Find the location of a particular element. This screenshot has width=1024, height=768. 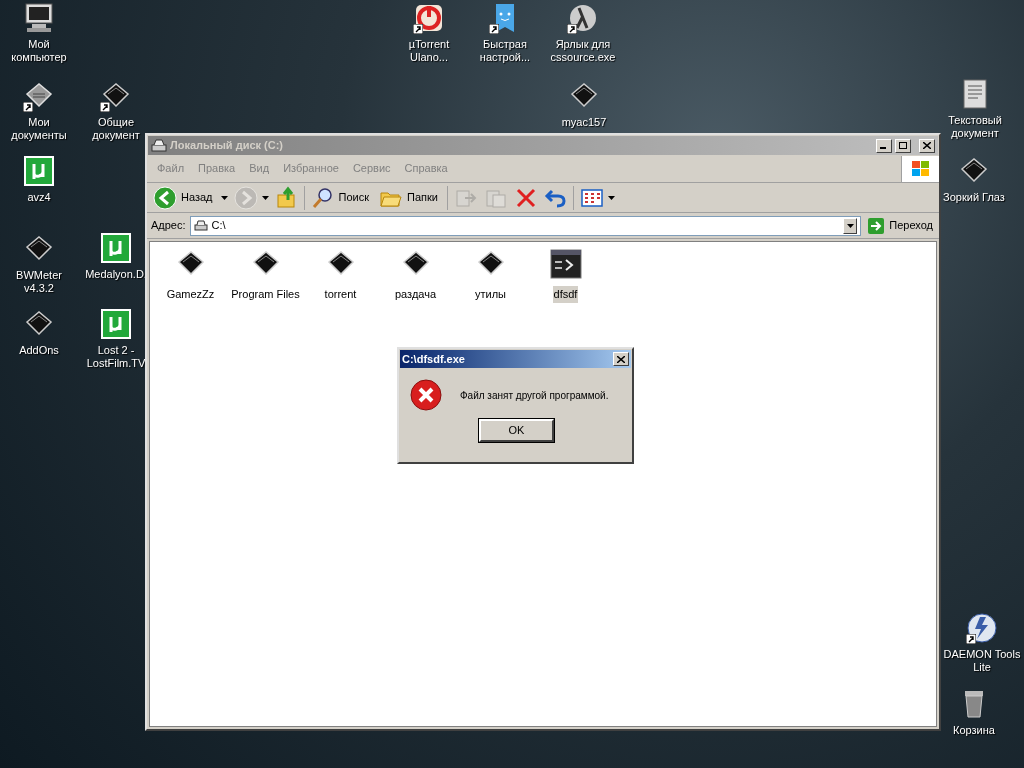

dropdown-button is located at coordinates (850, 225).